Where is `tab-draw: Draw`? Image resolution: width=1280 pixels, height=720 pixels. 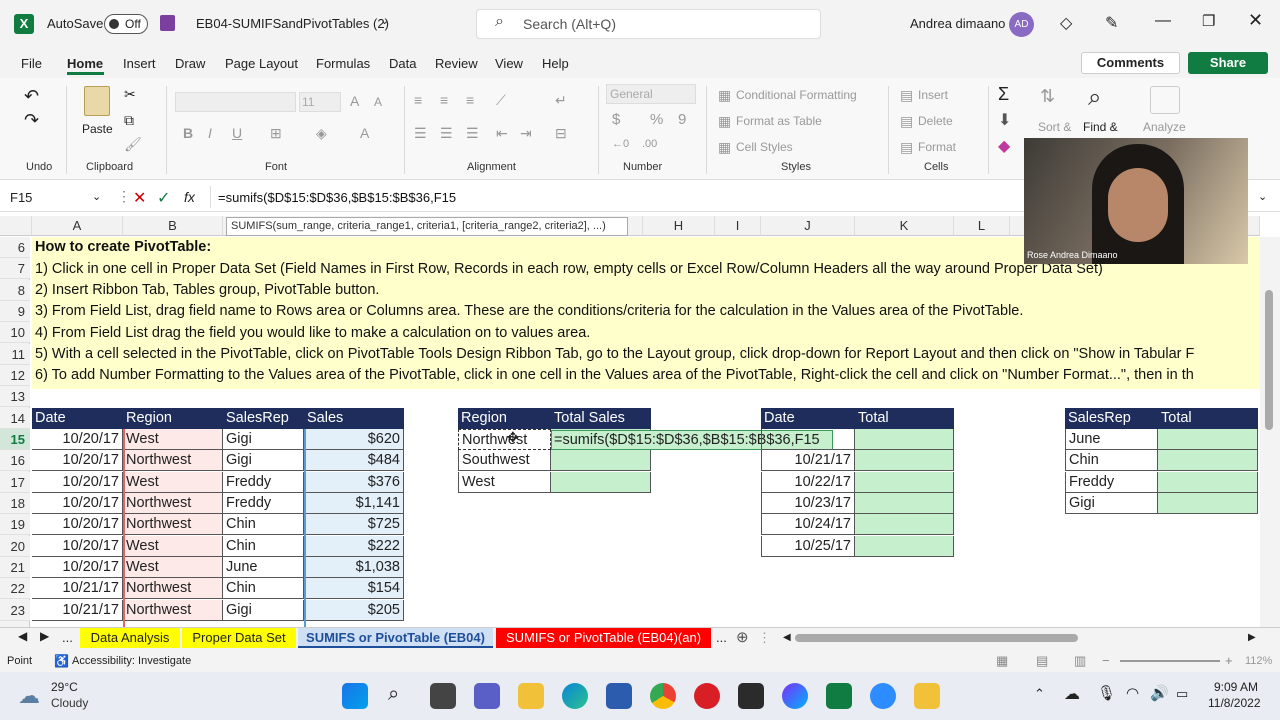
tab-draw: Draw is located at coordinates (190, 63).